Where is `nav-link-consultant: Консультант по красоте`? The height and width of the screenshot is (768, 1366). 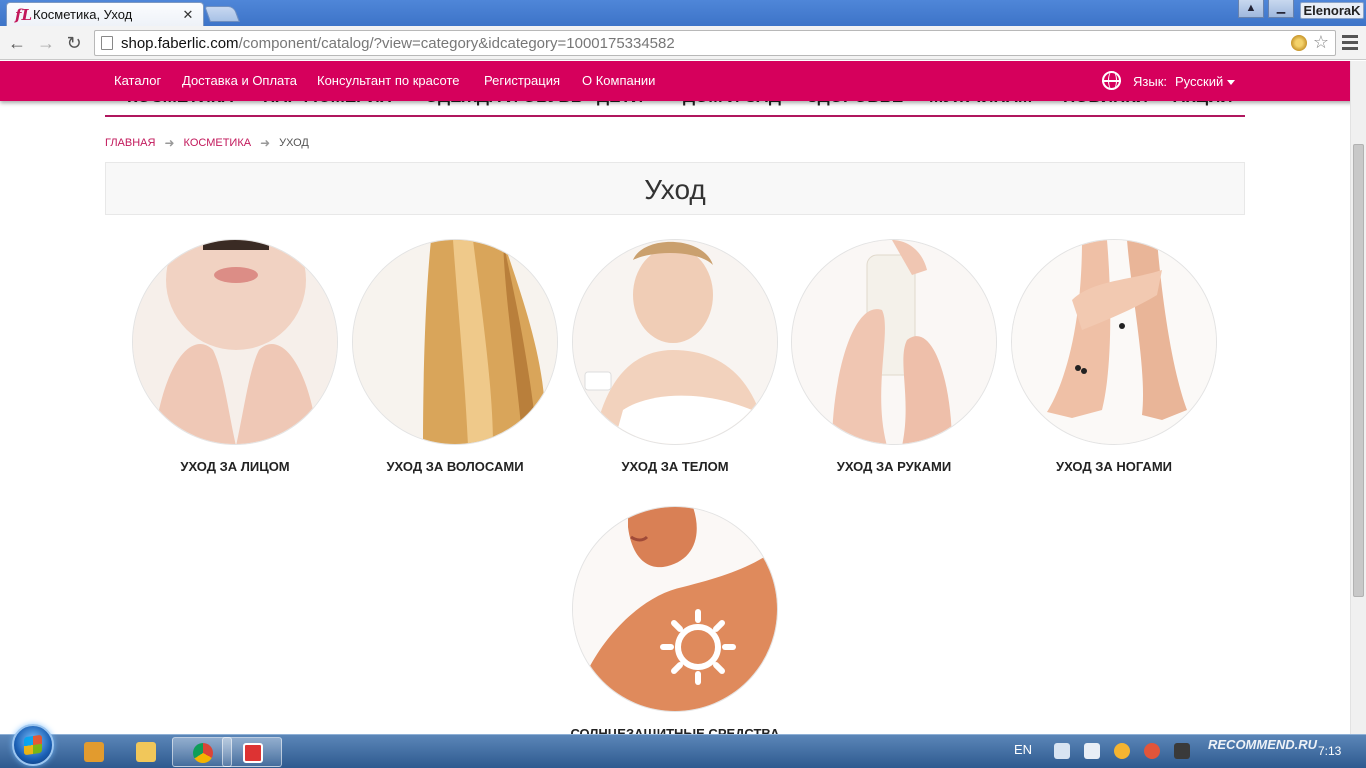 nav-link-consultant: Консультант по красоте is located at coordinates (388, 80).